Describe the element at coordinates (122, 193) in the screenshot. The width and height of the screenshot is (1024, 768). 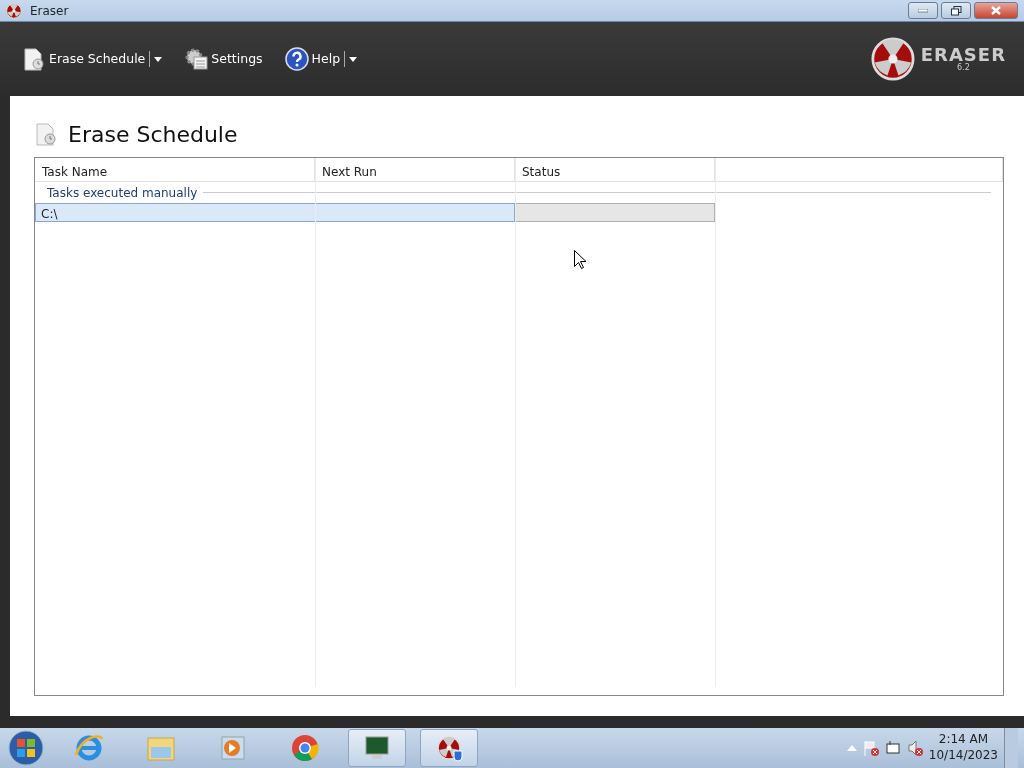
I see `group-header: Tasks executed manually` at that location.